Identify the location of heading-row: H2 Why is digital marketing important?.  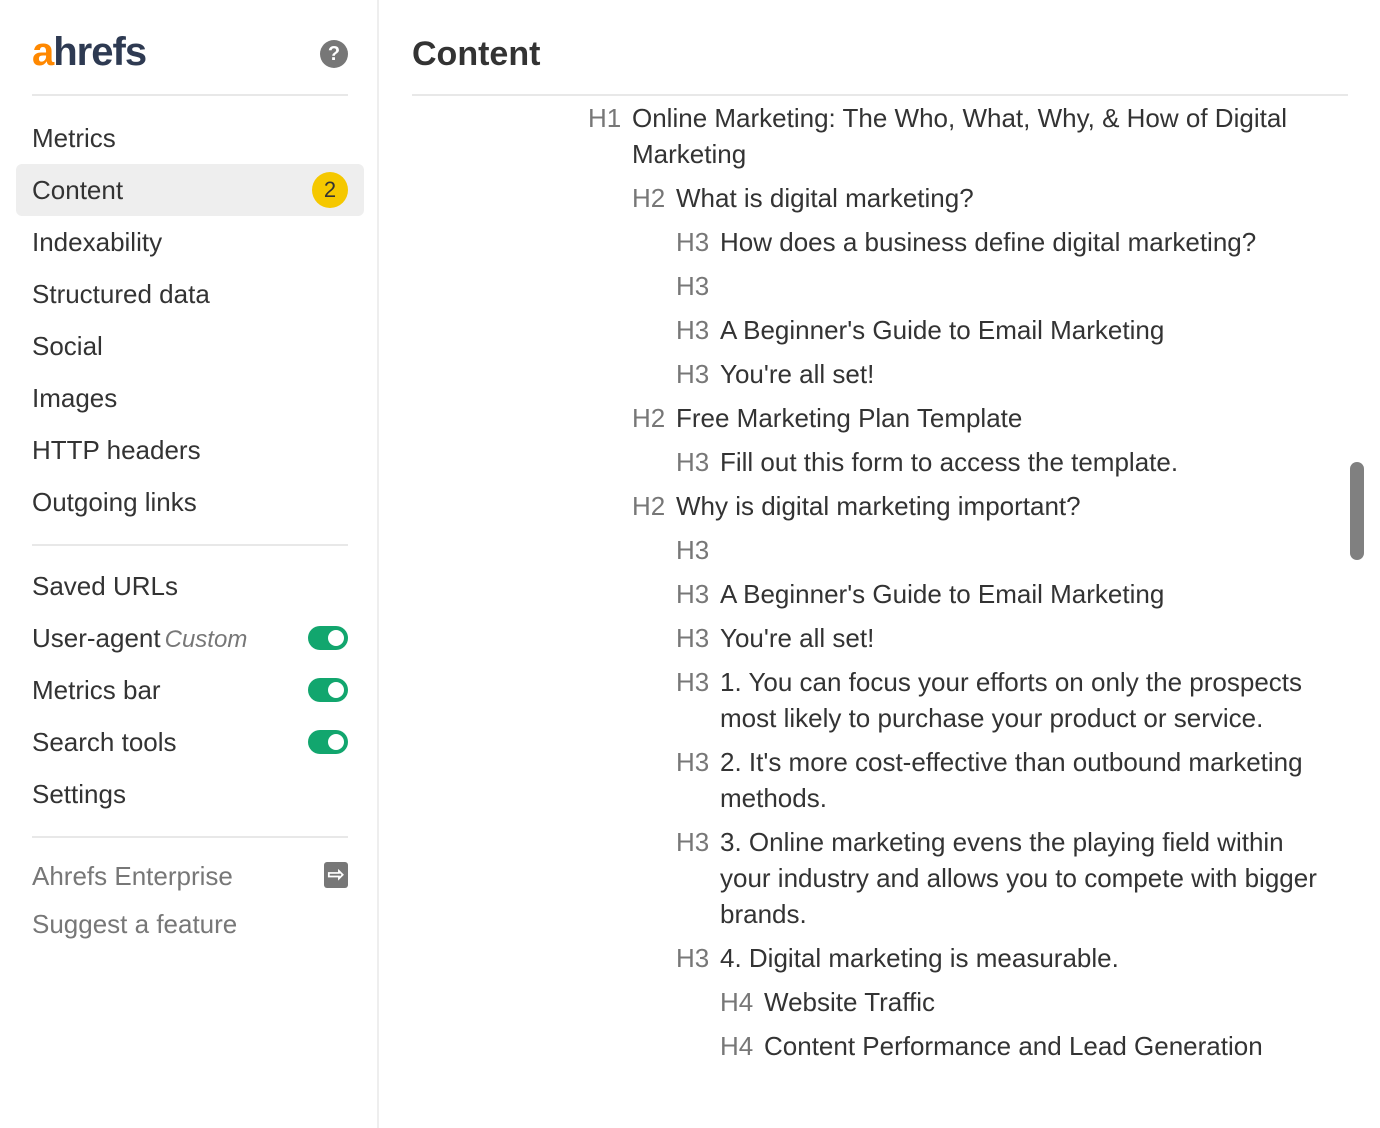
(963, 506).